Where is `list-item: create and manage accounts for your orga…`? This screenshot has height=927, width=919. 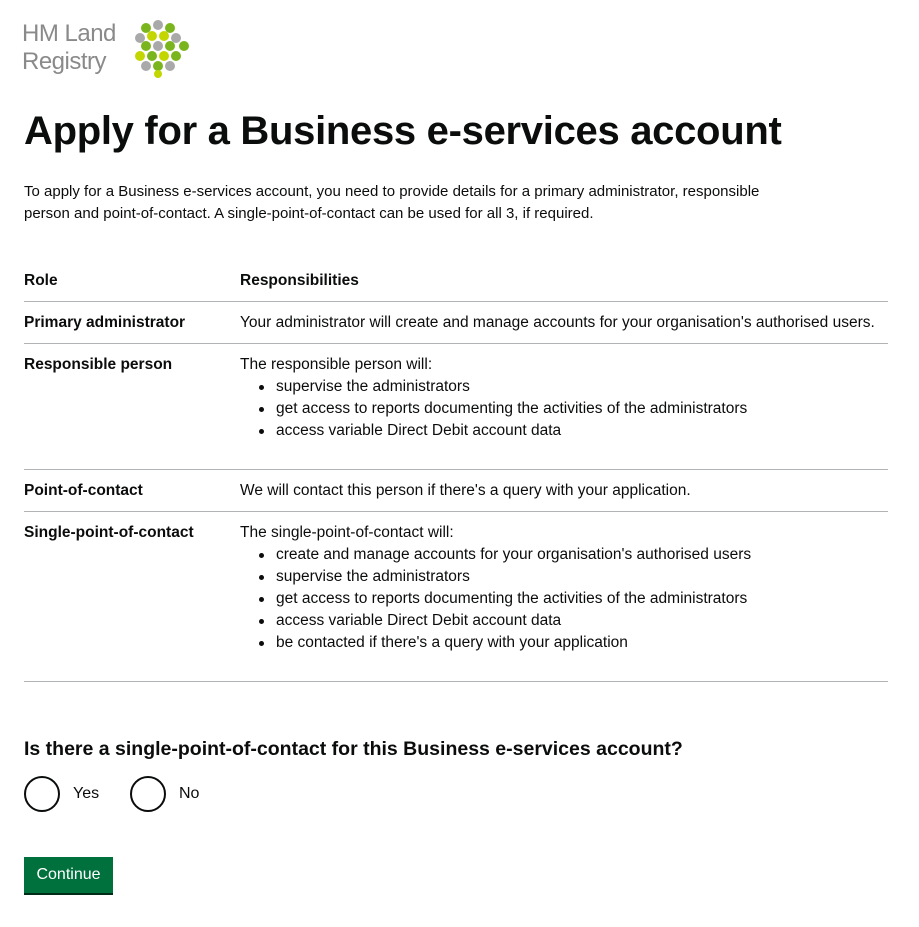
list-item: create and manage accounts for your orga… is located at coordinates (571, 555).